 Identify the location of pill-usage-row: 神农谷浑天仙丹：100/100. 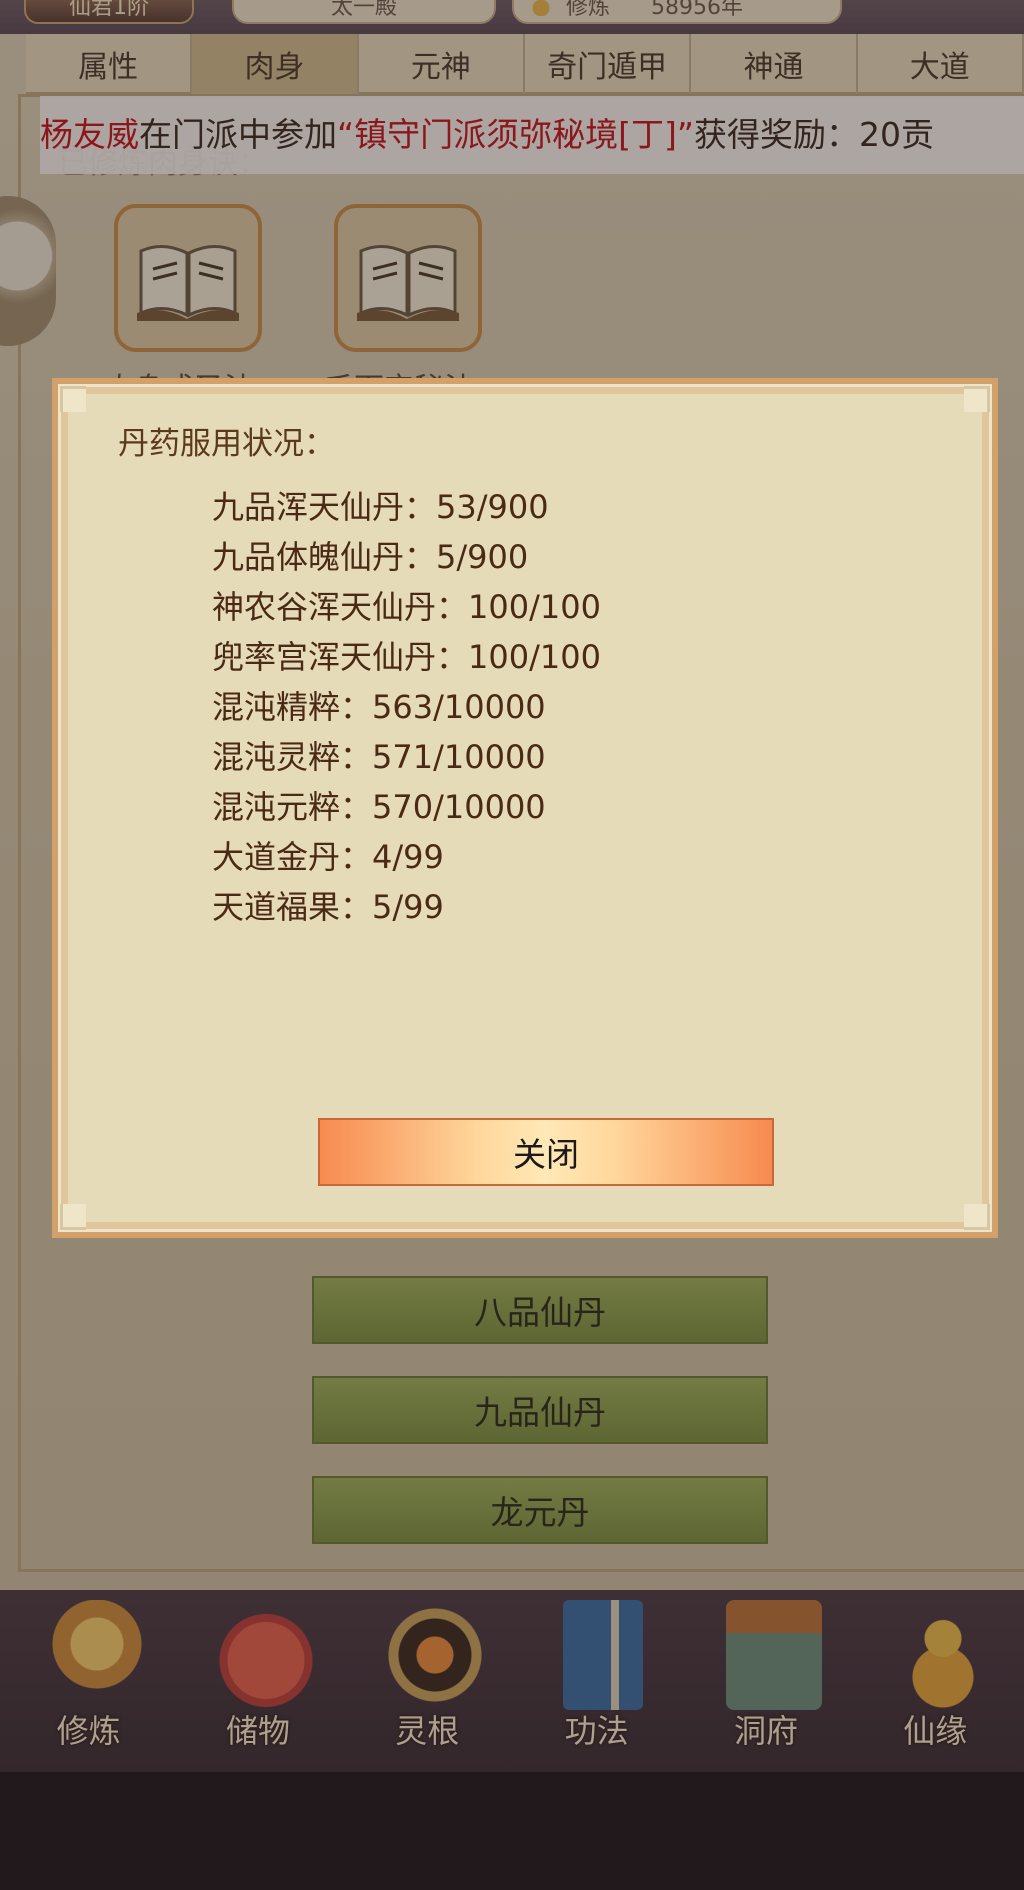
(406, 607).